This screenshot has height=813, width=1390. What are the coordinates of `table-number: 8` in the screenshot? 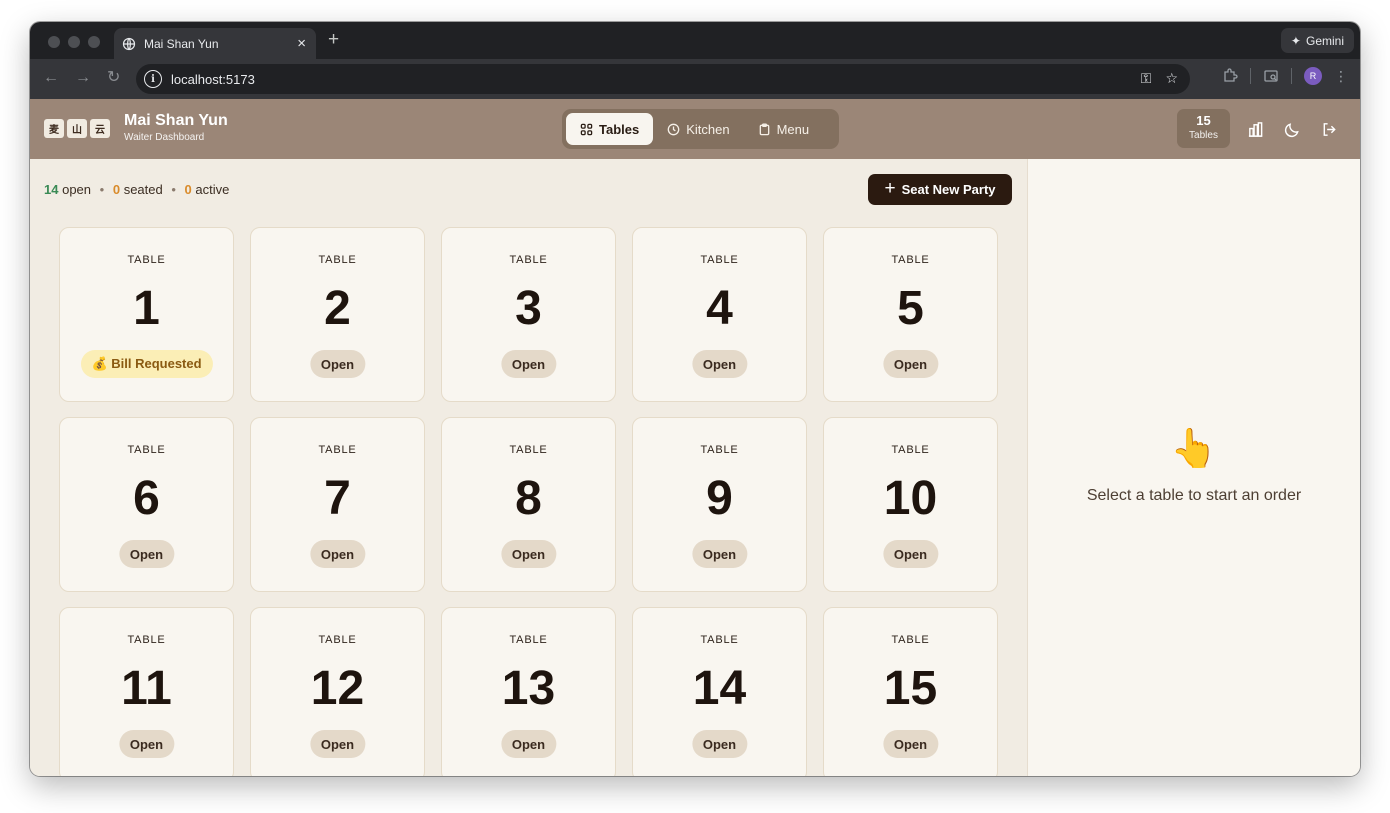 It's located at (528, 498).